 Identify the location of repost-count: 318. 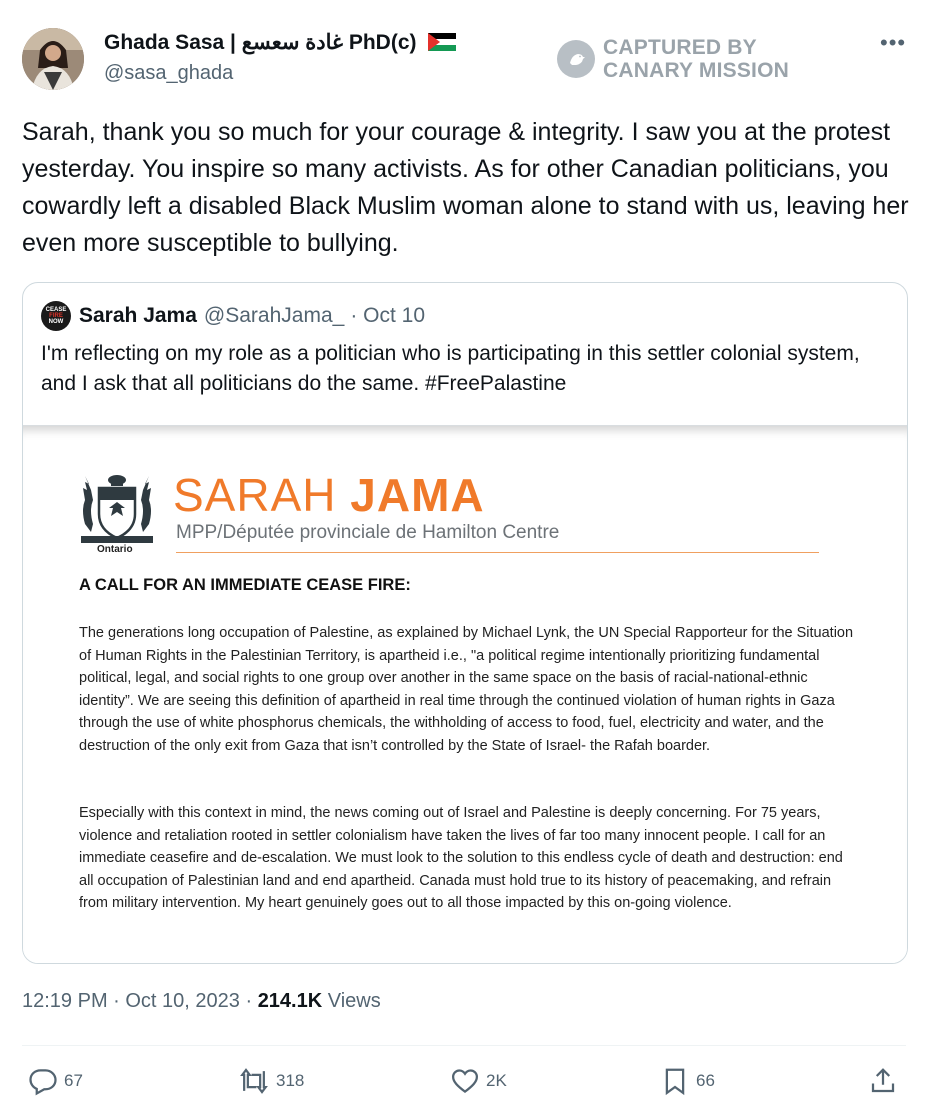
(290, 1080).